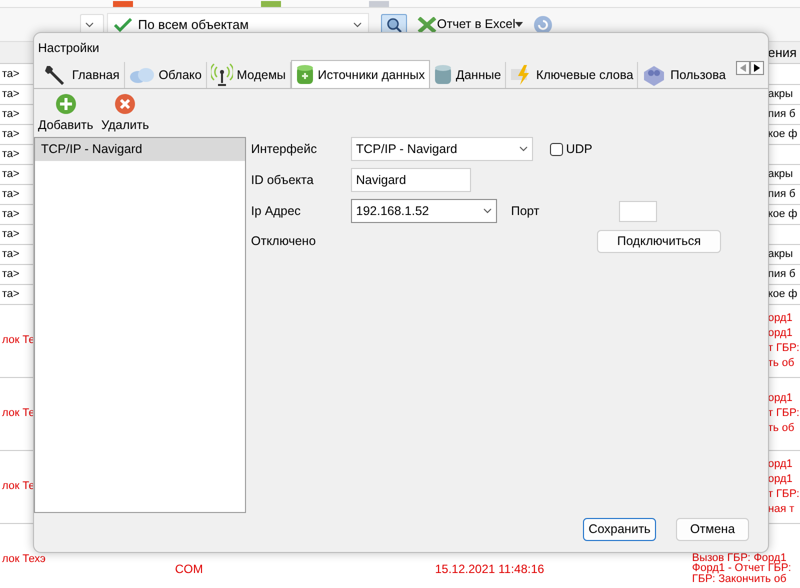 The width and height of the screenshot is (800, 588). What do you see at coordinates (276, 211) in the screenshot?
I see `field-label: Ip Адрес` at bounding box center [276, 211].